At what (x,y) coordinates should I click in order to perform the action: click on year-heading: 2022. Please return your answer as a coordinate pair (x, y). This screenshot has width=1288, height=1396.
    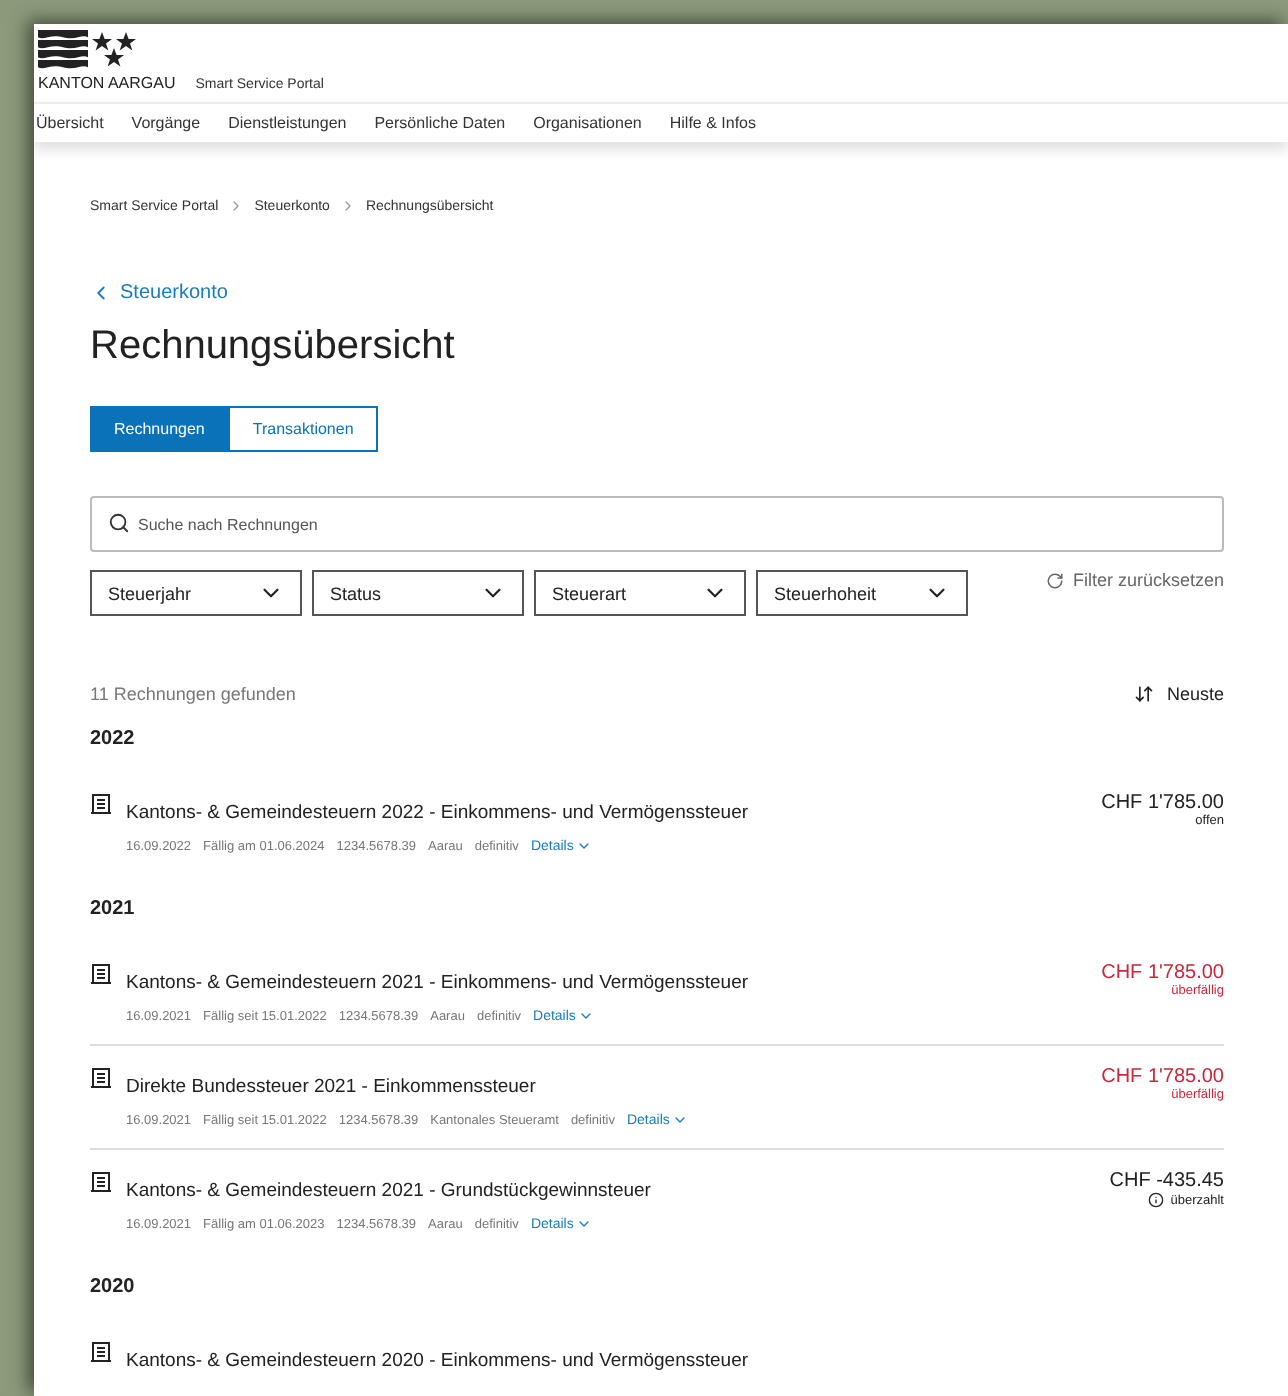
    Looking at the image, I should click on (113, 739).